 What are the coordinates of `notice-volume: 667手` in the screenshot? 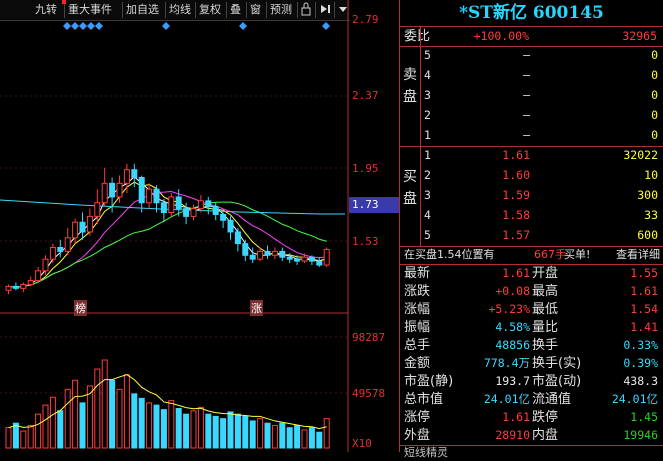 It's located at (550, 254).